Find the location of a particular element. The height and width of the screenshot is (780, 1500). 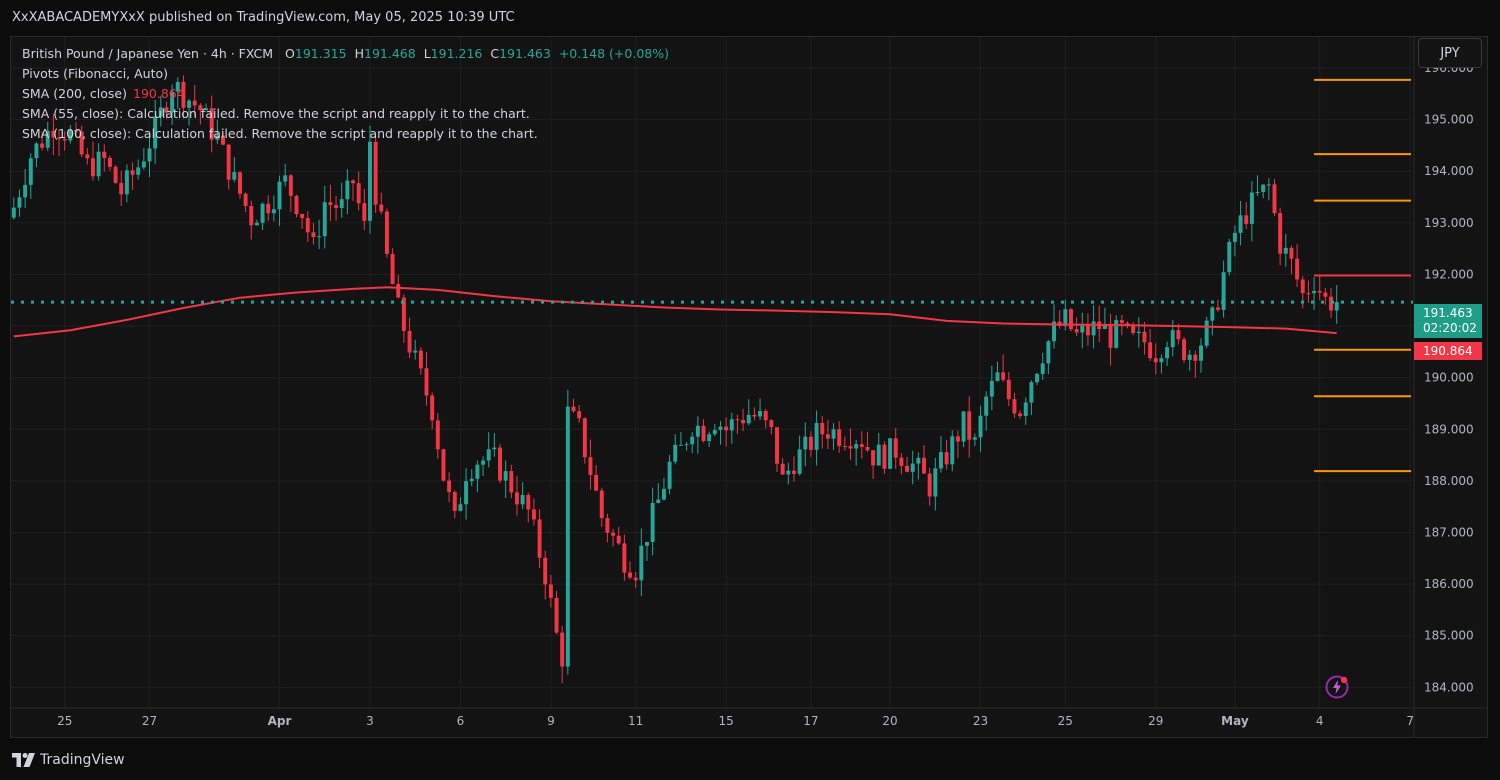

sma200-label: SMA (200, close) is located at coordinates (74, 94).